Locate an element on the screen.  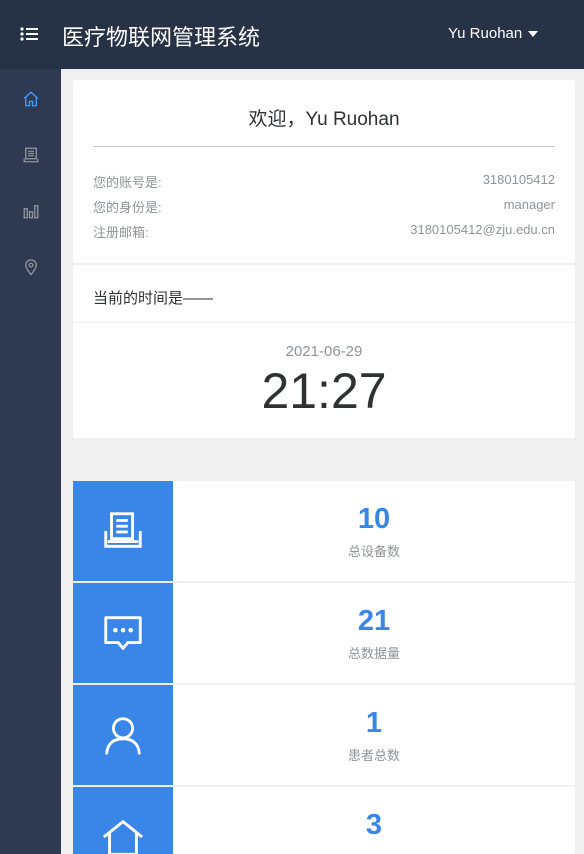
stat-value: 3 is located at coordinates (374, 825).